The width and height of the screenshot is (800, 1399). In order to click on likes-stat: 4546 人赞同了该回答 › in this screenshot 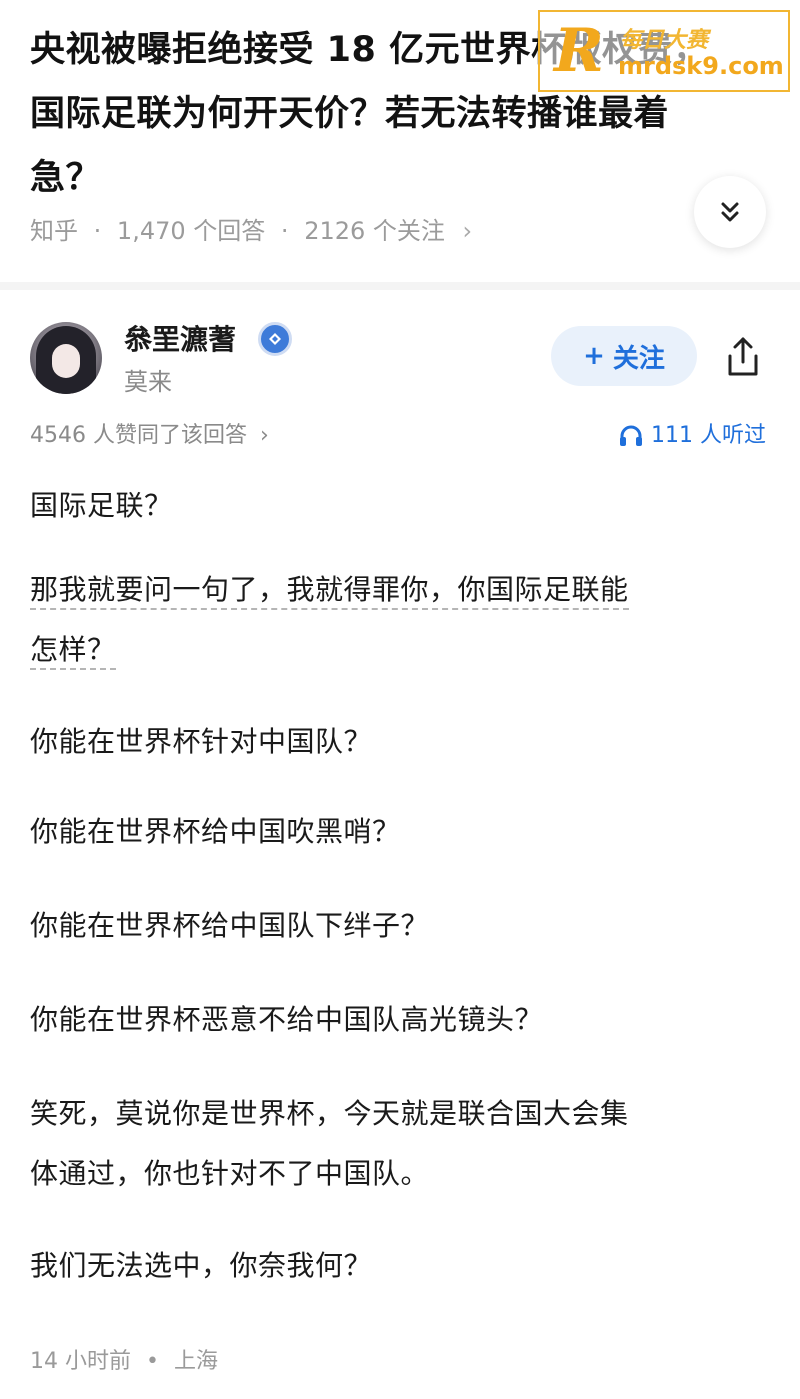, I will do `click(149, 436)`.